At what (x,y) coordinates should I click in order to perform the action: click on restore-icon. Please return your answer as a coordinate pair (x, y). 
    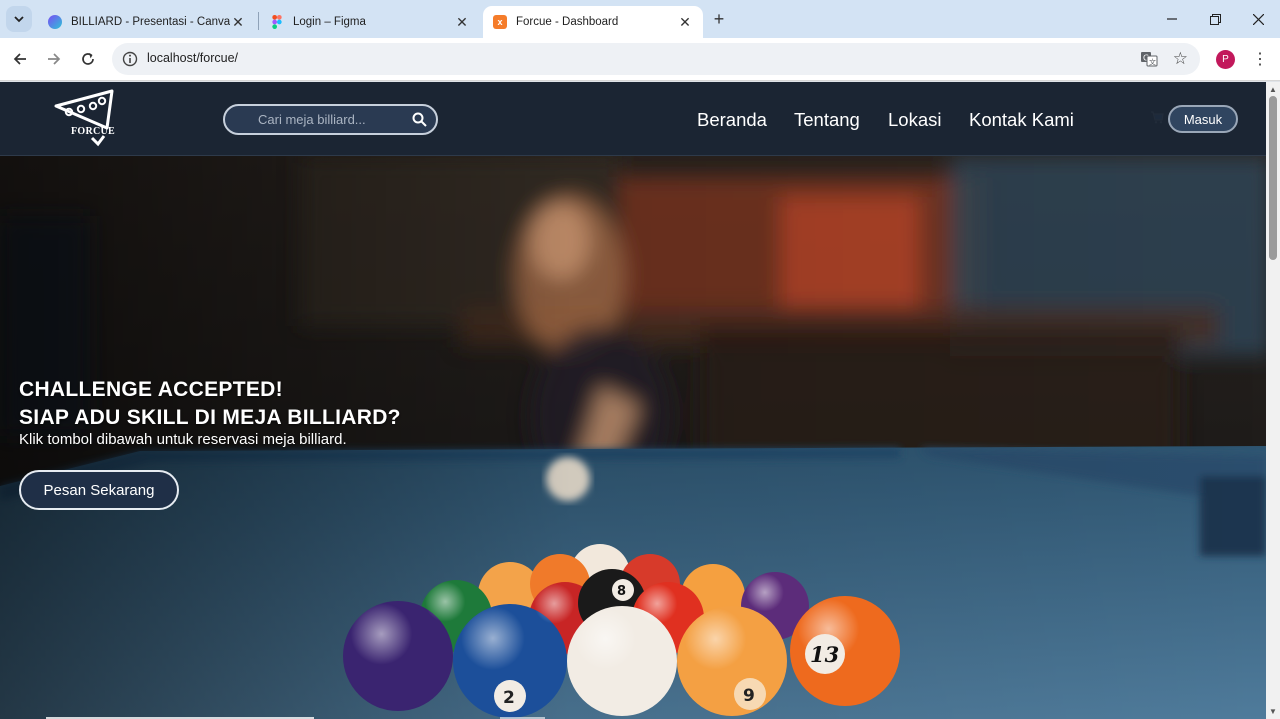
    Looking at the image, I should click on (1215, 19).